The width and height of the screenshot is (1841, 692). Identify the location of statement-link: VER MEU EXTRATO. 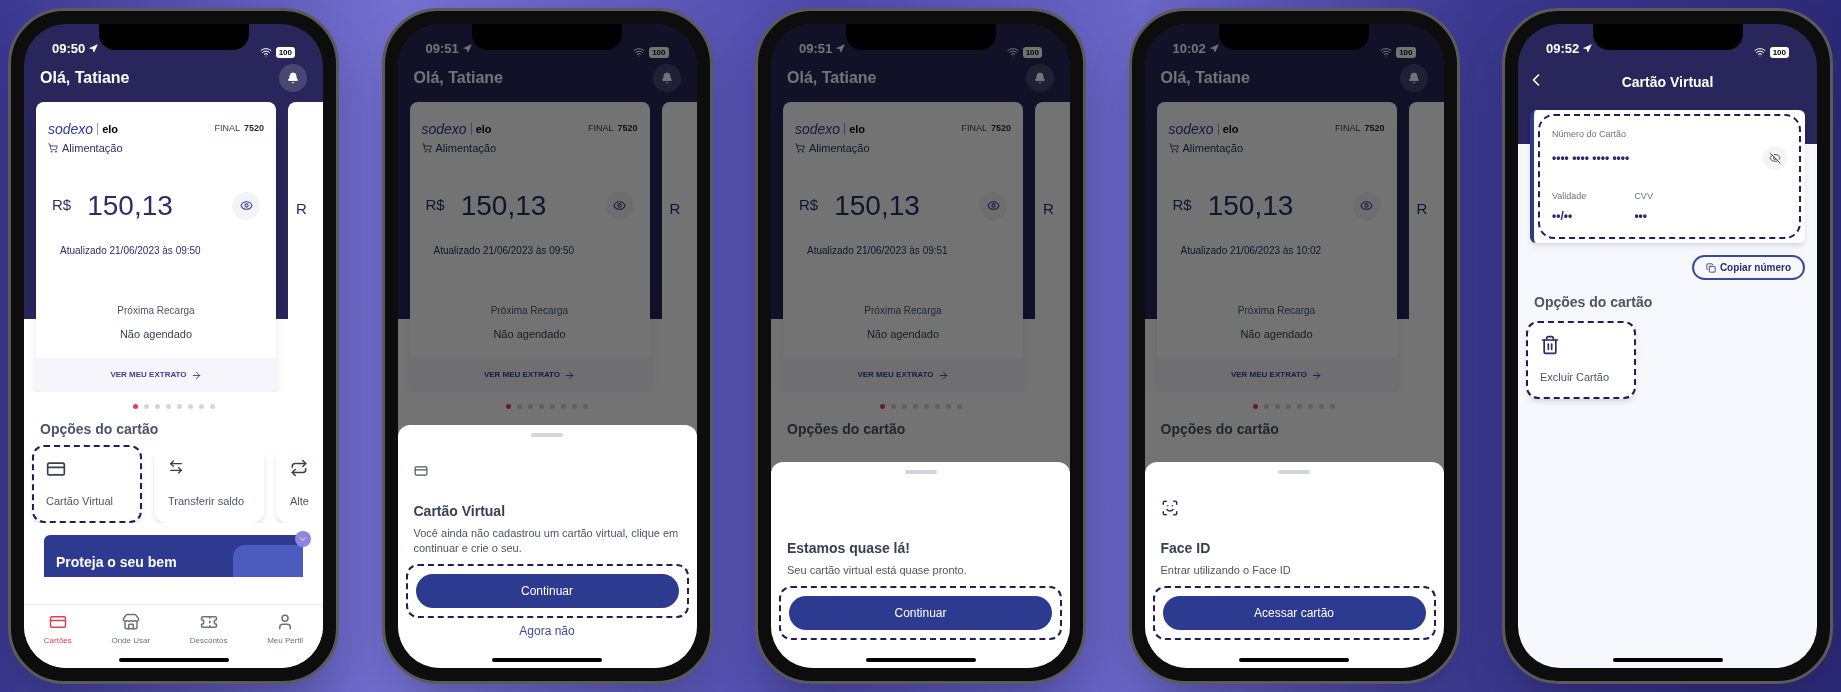
(156, 375).